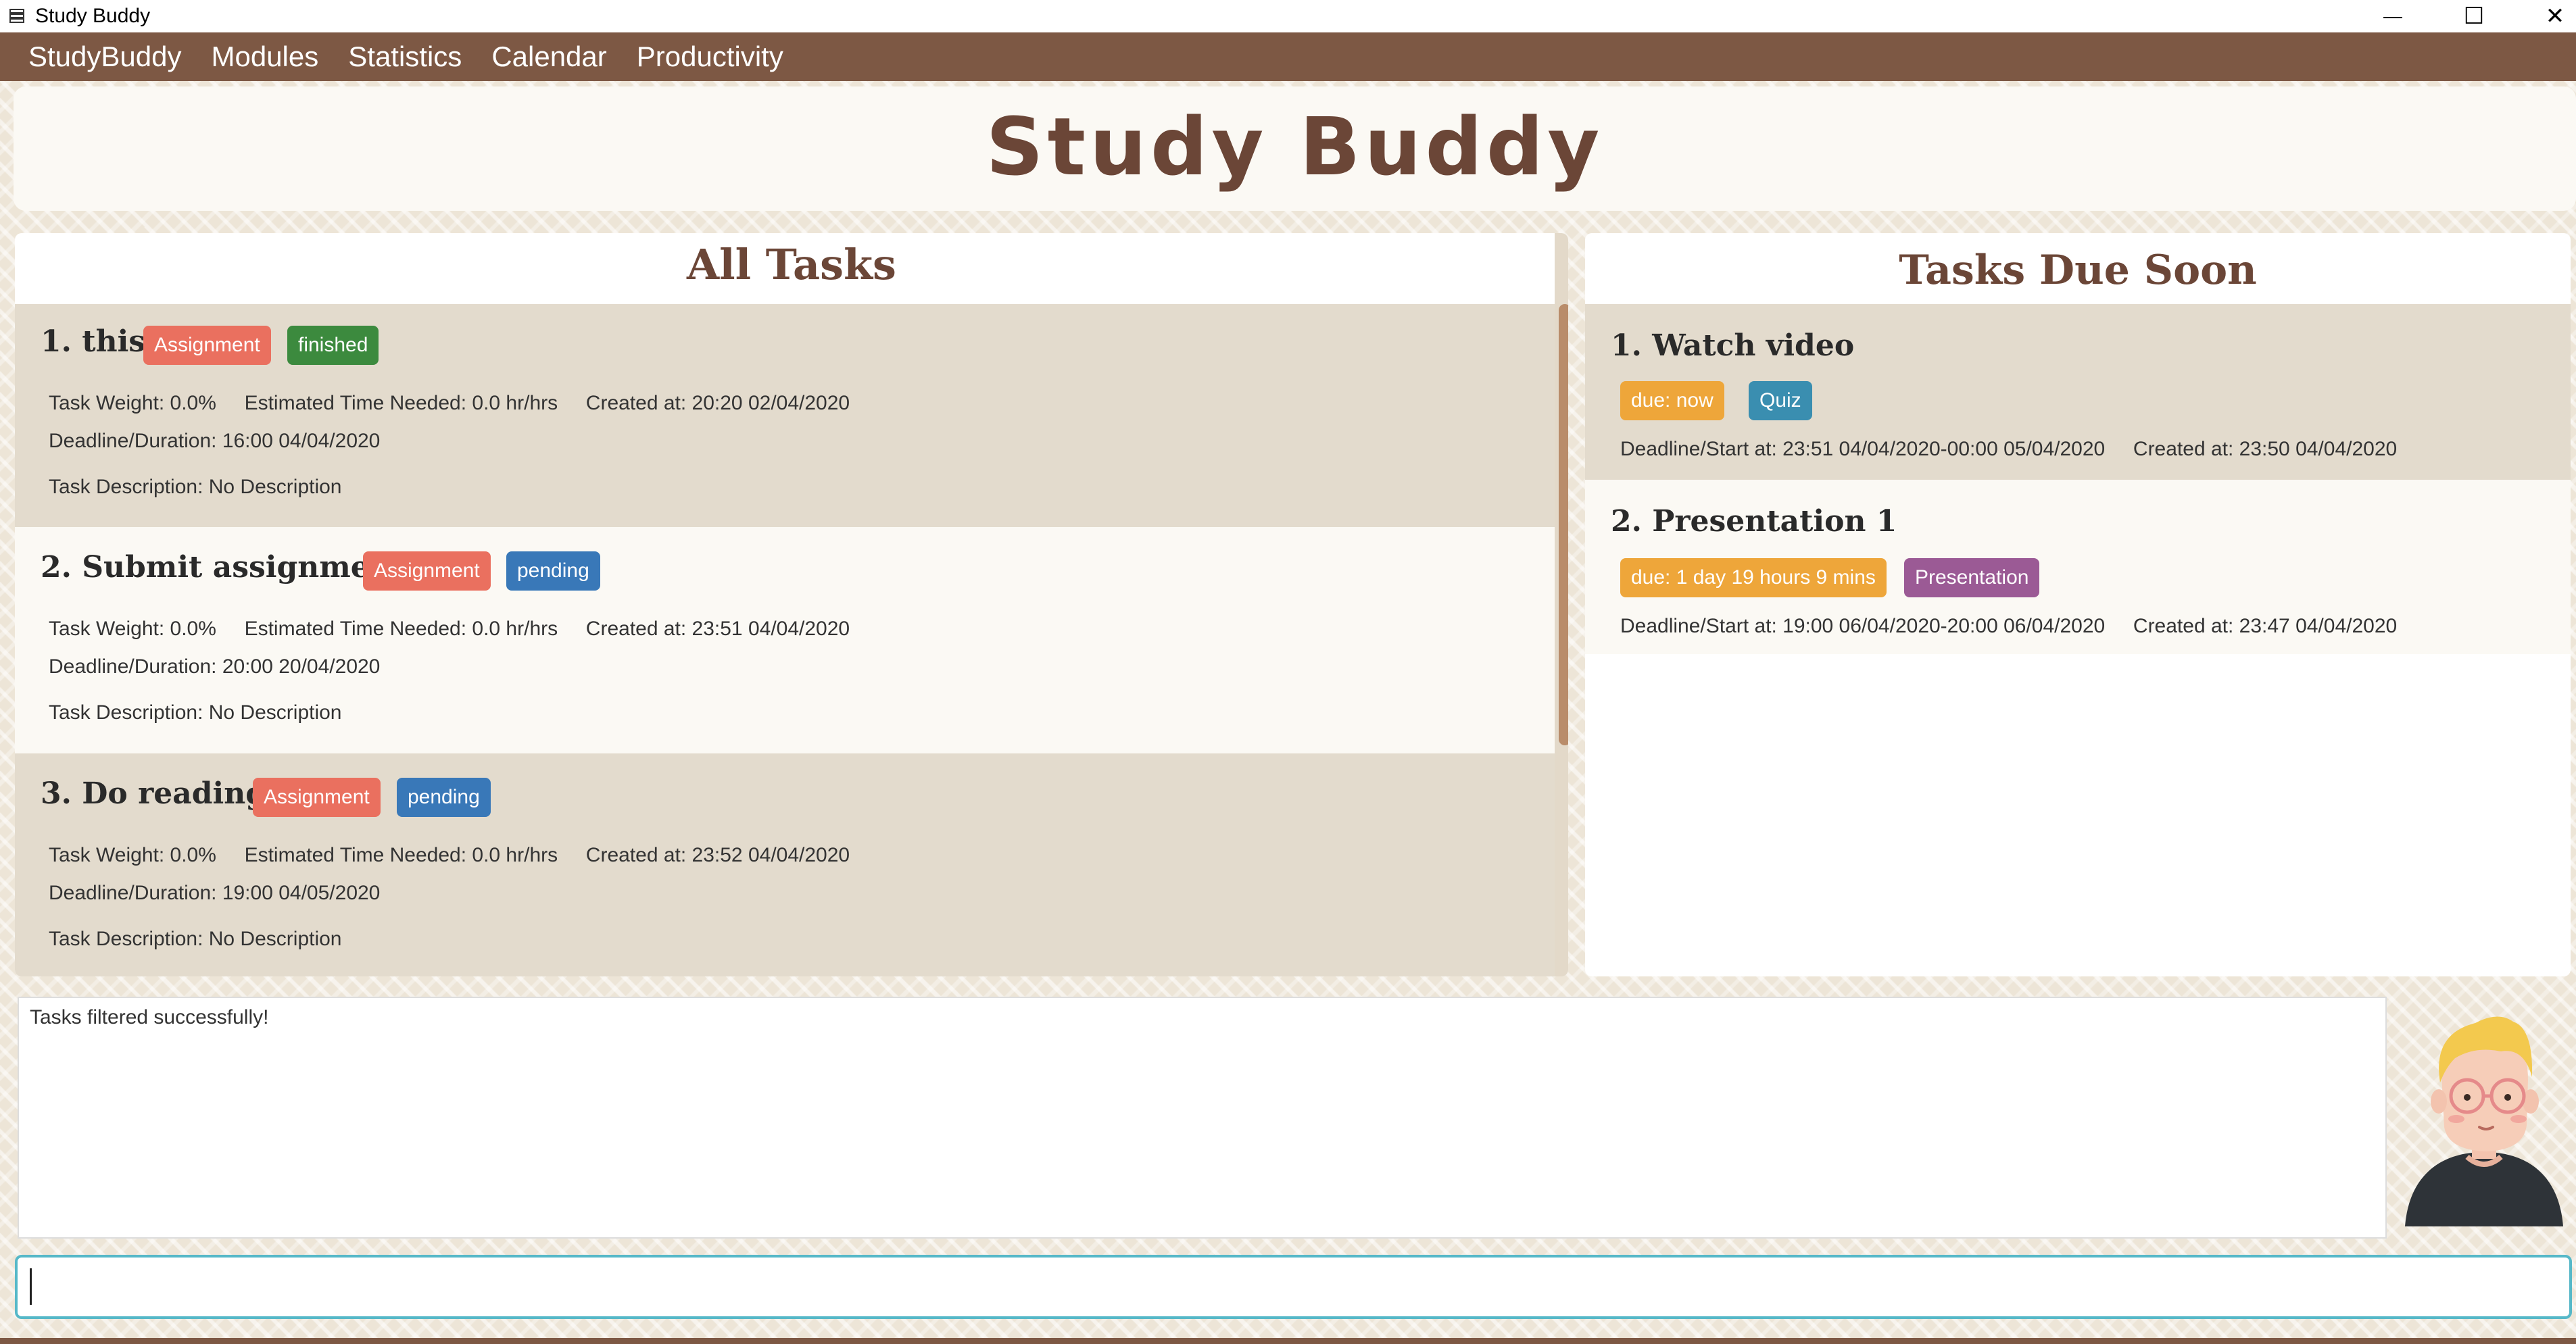  What do you see at coordinates (1972, 577) in the screenshot?
I see `task-type-badge: Presentation` at bounding box center [1972, 577].